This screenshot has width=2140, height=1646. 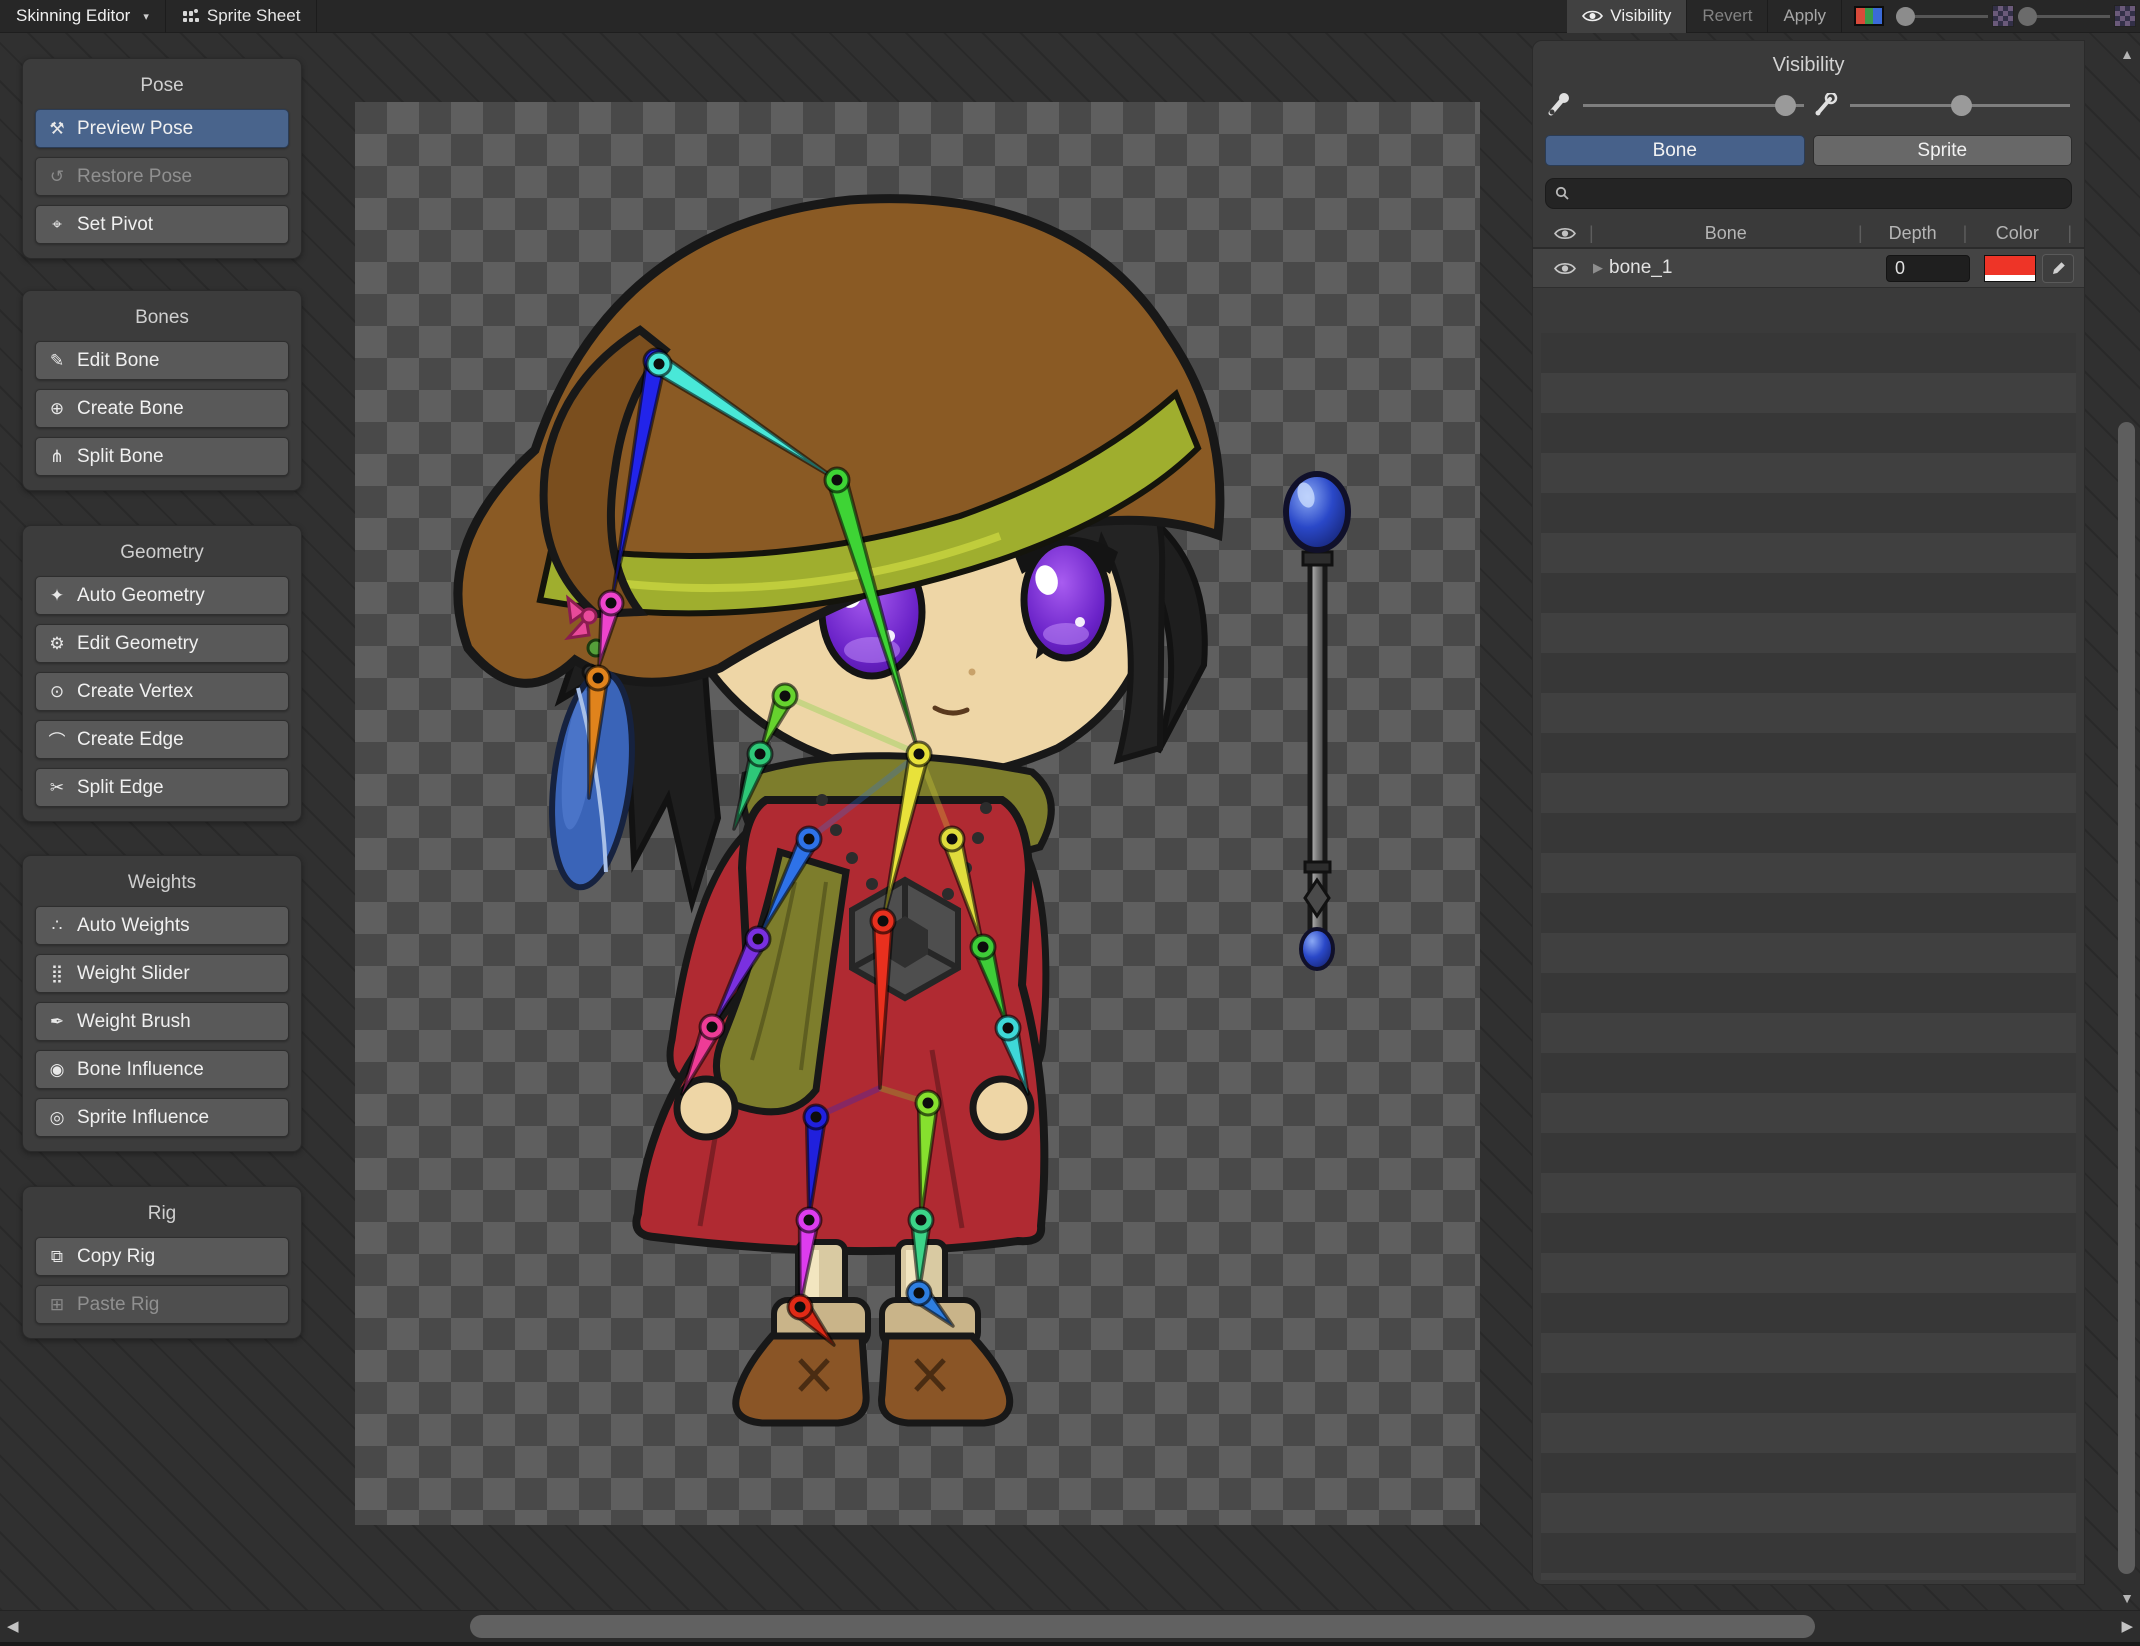 I want to click on toolbar-divider, so click(x=1841, y=16).